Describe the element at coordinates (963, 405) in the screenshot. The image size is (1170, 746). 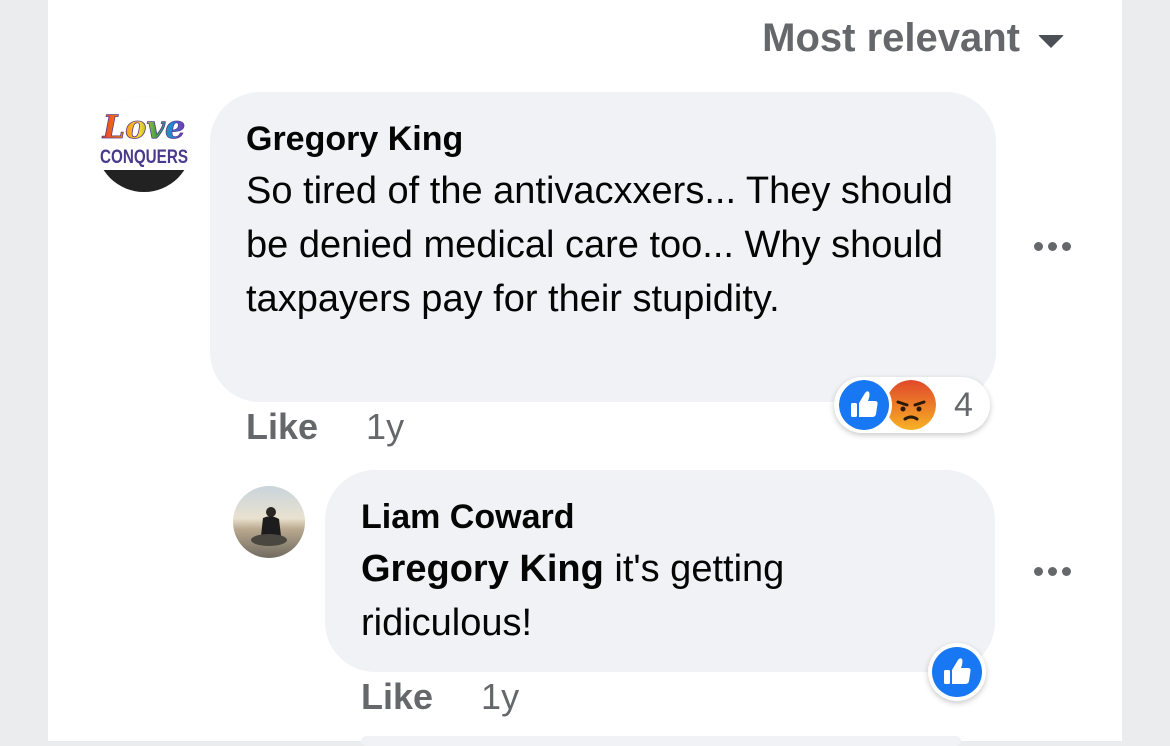
I see `reaction-count: 4` at that location.